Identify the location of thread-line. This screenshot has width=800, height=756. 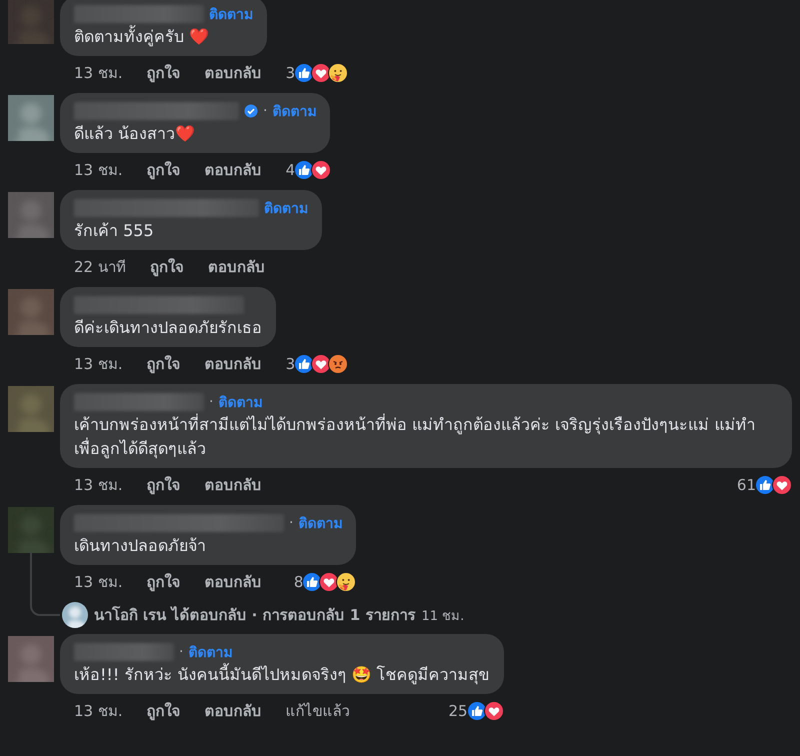
(45, 584).